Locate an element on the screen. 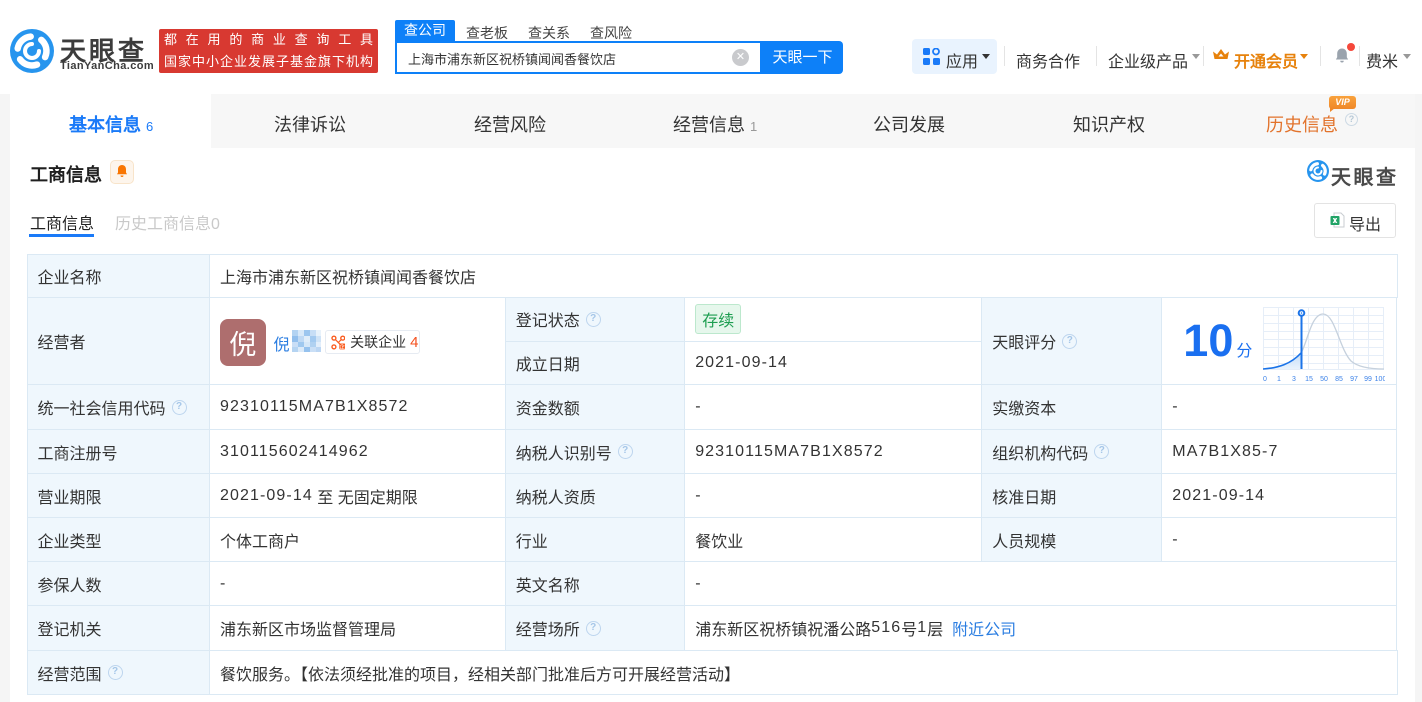 Image resolution: width=1422 pixels, height=702 pixels. svg-text: 企 is located at coordinates (342, 346).